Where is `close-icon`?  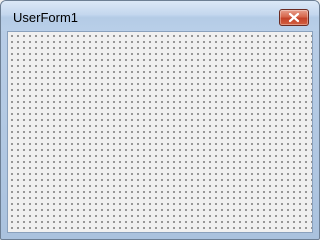 close-icon is located at coordinates (294, 17).